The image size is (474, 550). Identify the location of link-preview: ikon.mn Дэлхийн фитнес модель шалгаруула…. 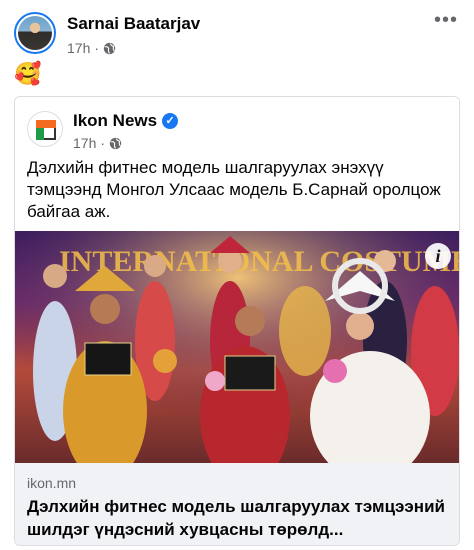
(237, 504).